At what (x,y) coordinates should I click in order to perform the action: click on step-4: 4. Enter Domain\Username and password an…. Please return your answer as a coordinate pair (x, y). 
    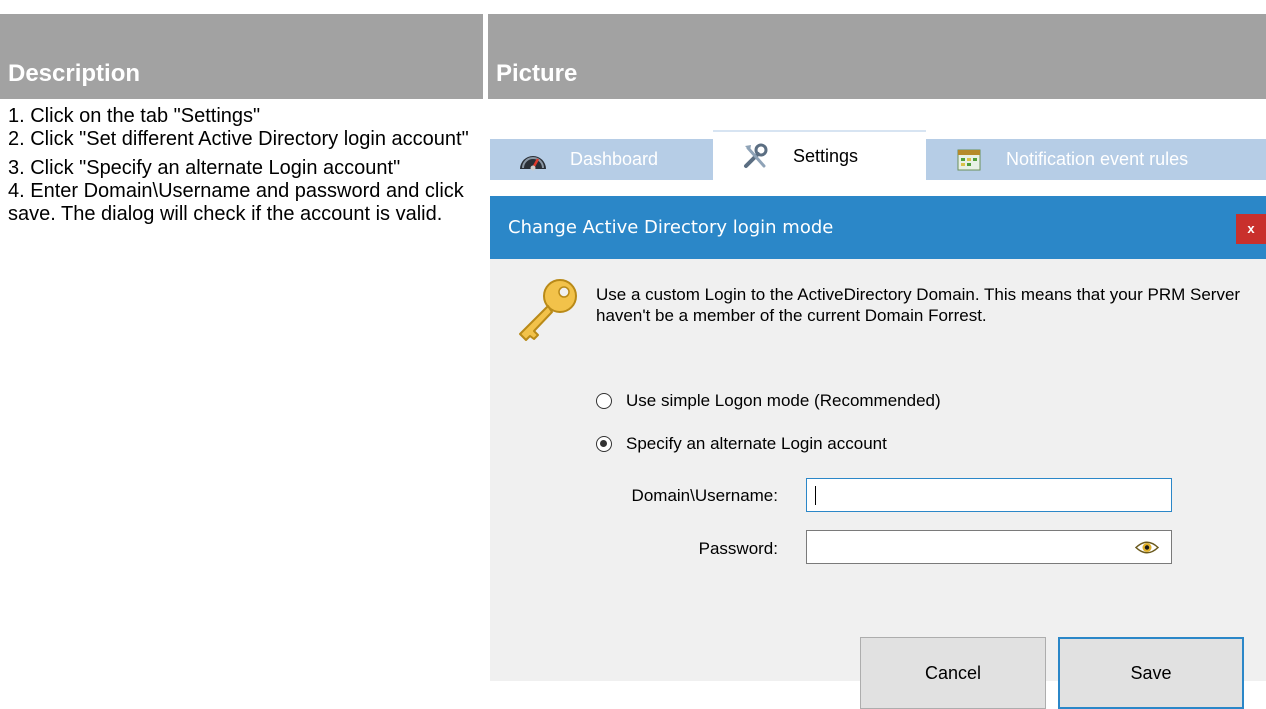
    Looking at the image, I should click on (236, 202).